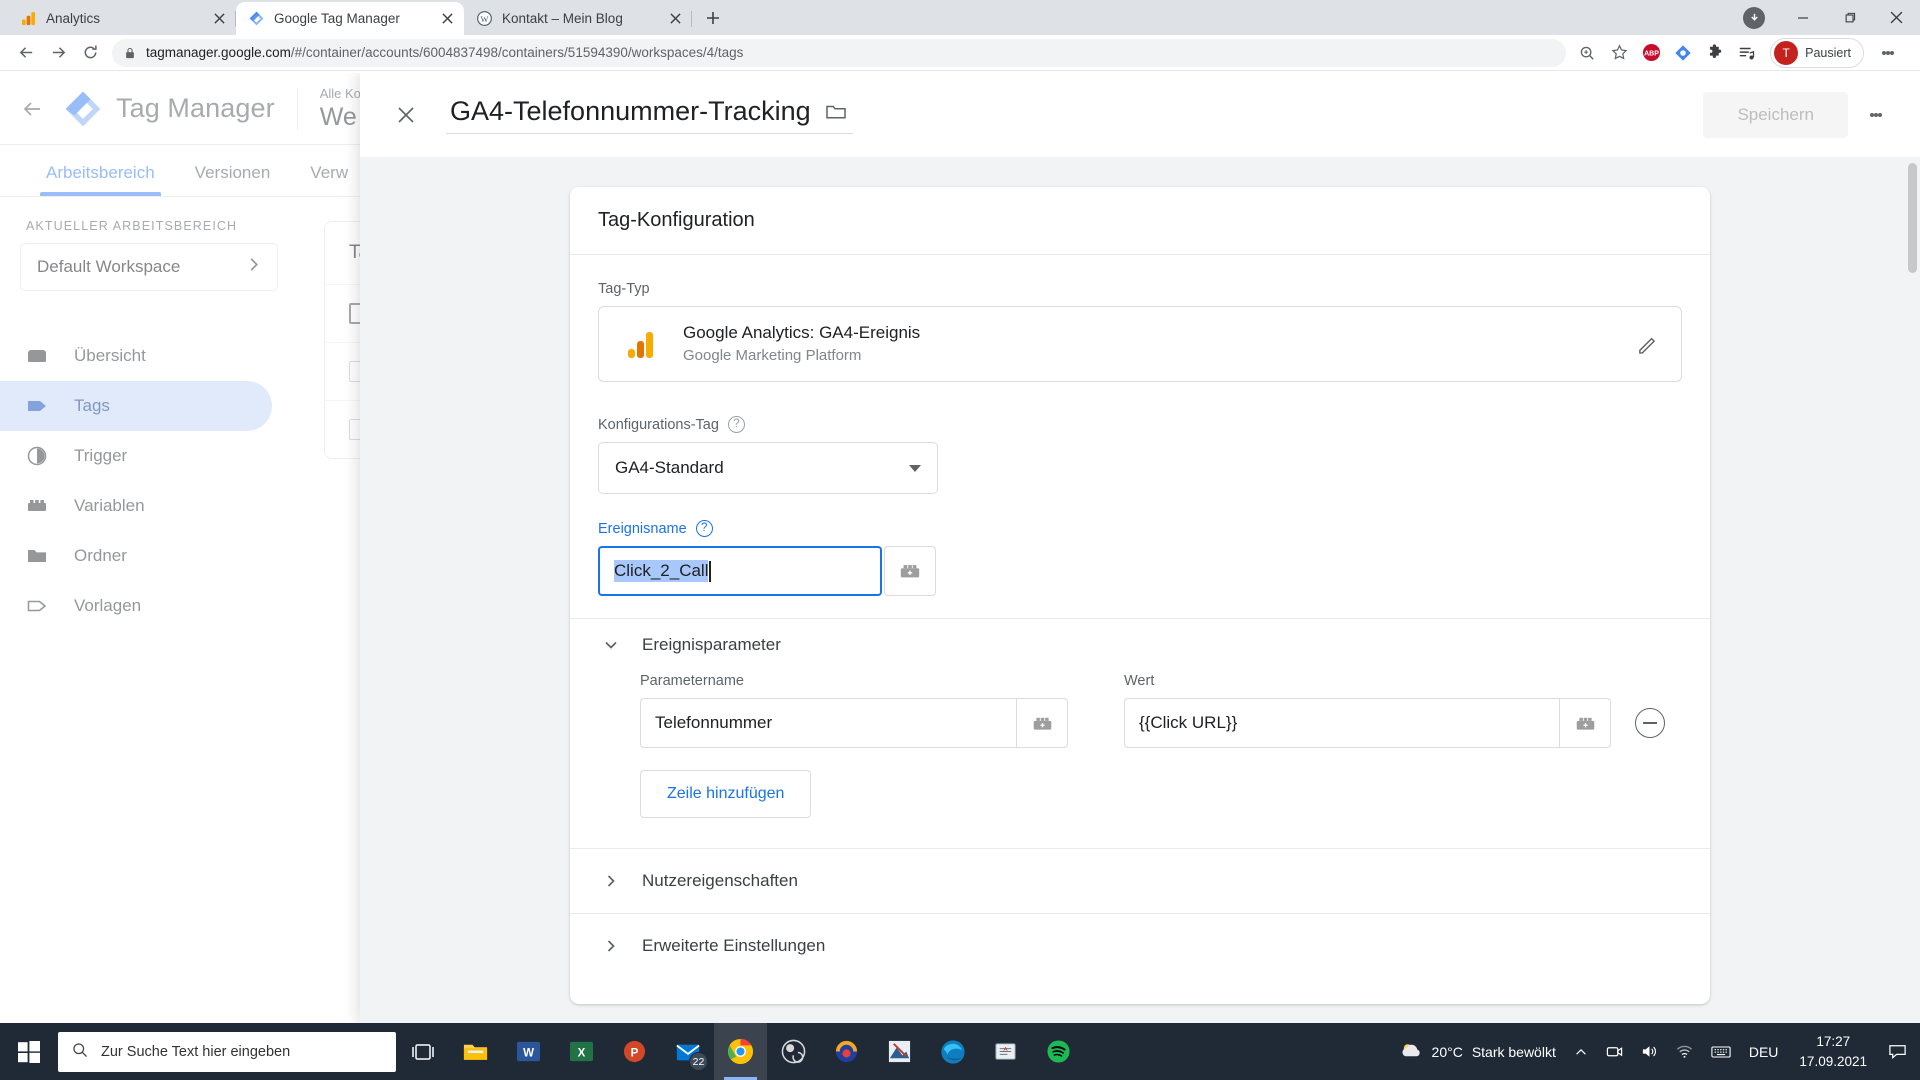  I want to click on photoshop-icon, so click(899, 1051).